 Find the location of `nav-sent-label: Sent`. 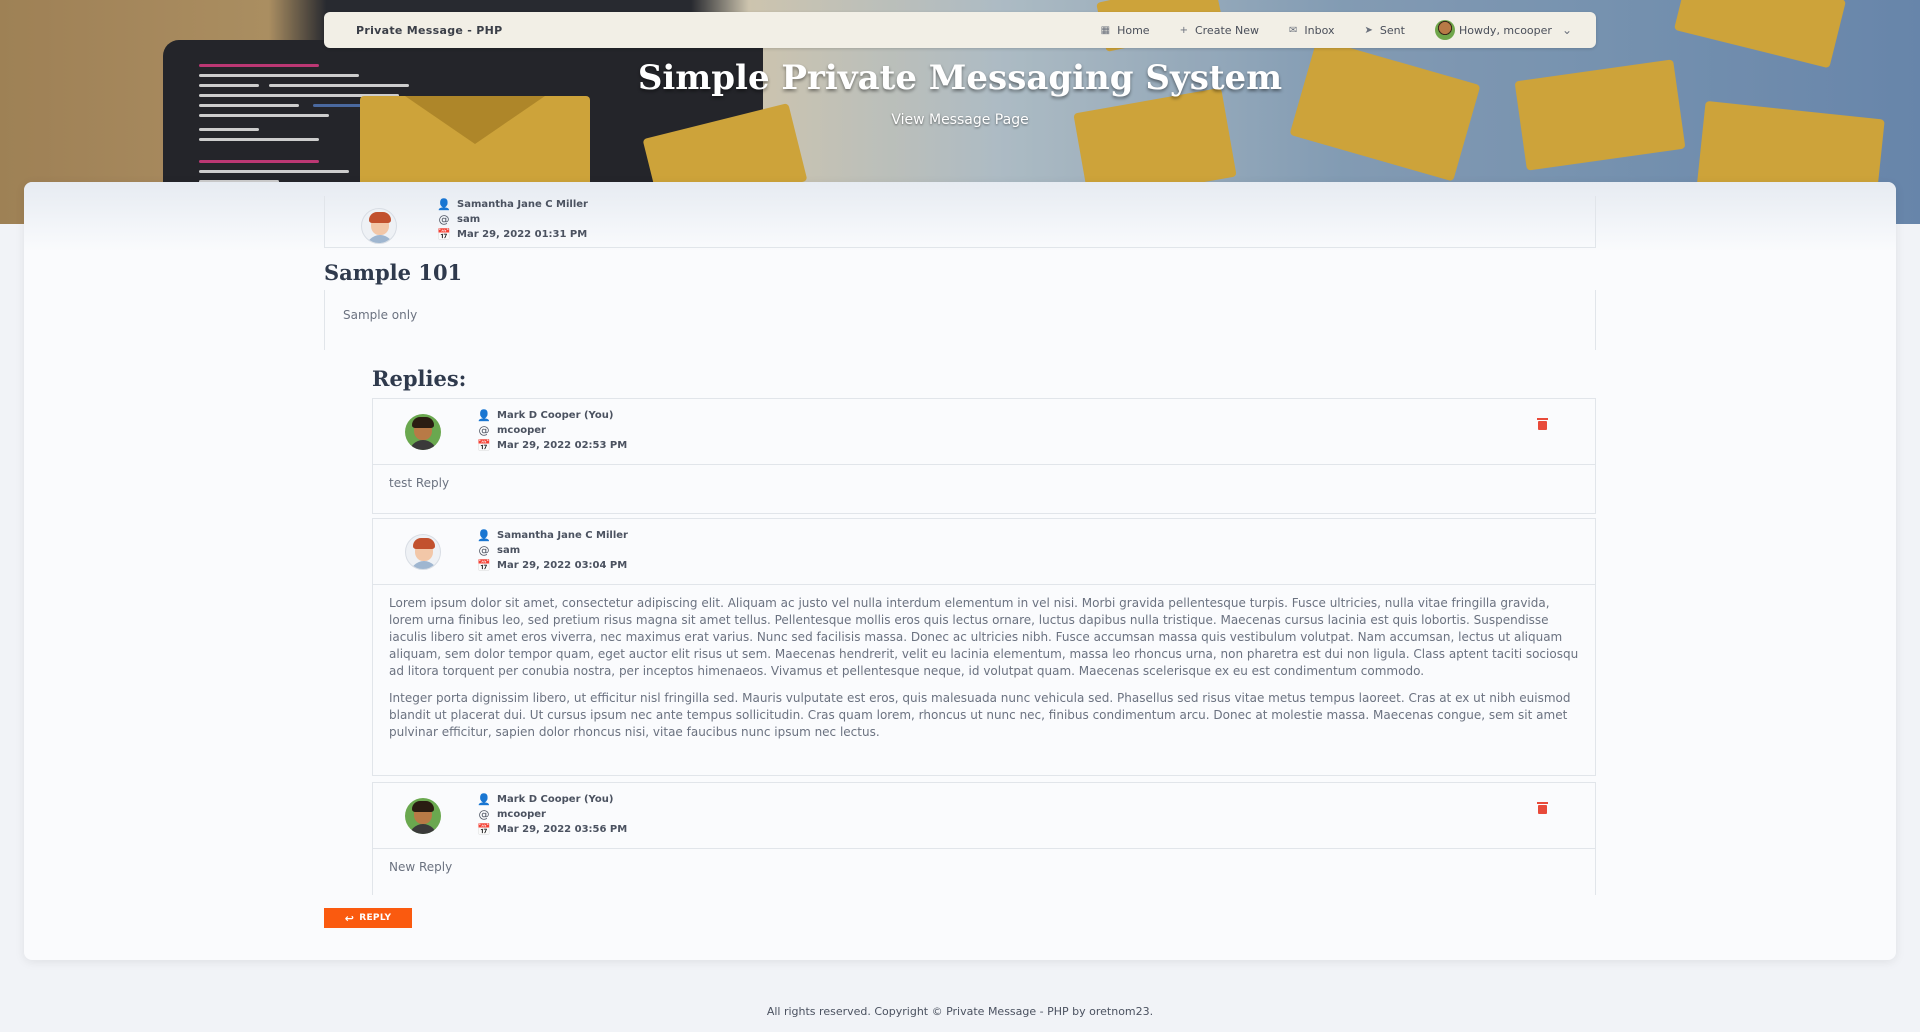

nav-sent-label: Sent is located at coordinates (1392, 30).